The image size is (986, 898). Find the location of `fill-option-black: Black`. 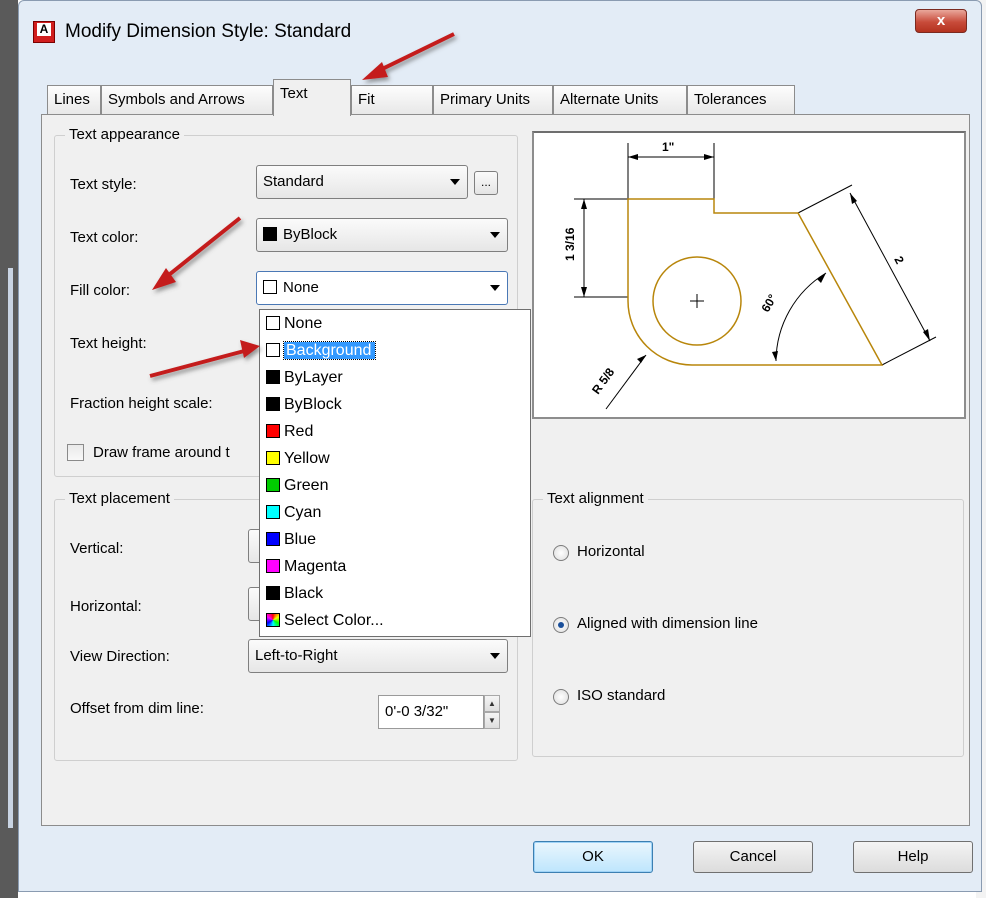

fill-option-black: Black is located at coordinates (394, 593).